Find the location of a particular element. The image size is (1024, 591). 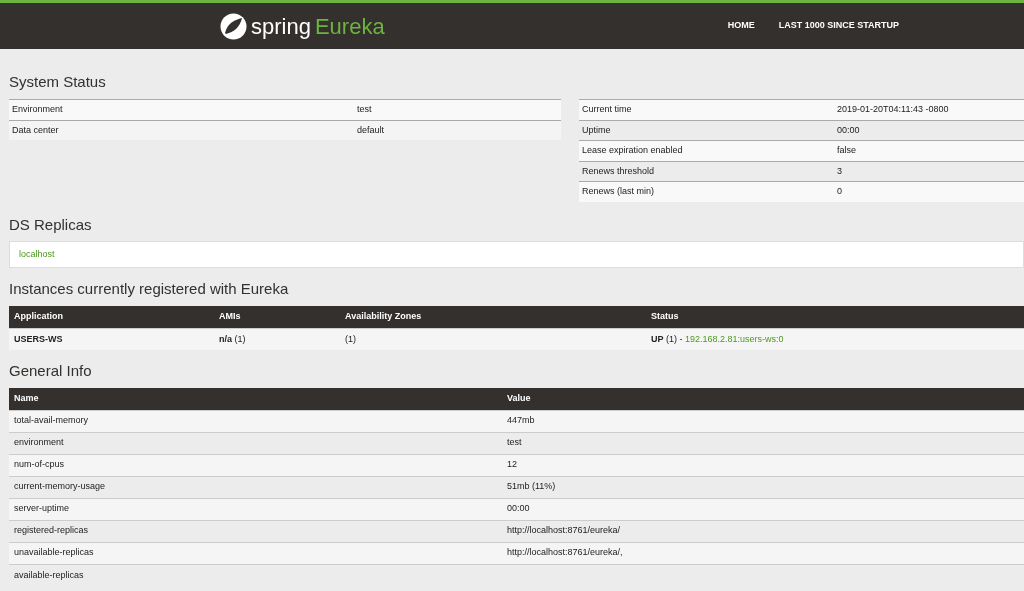

status-value: 3 is located at coordinates (929, 171).